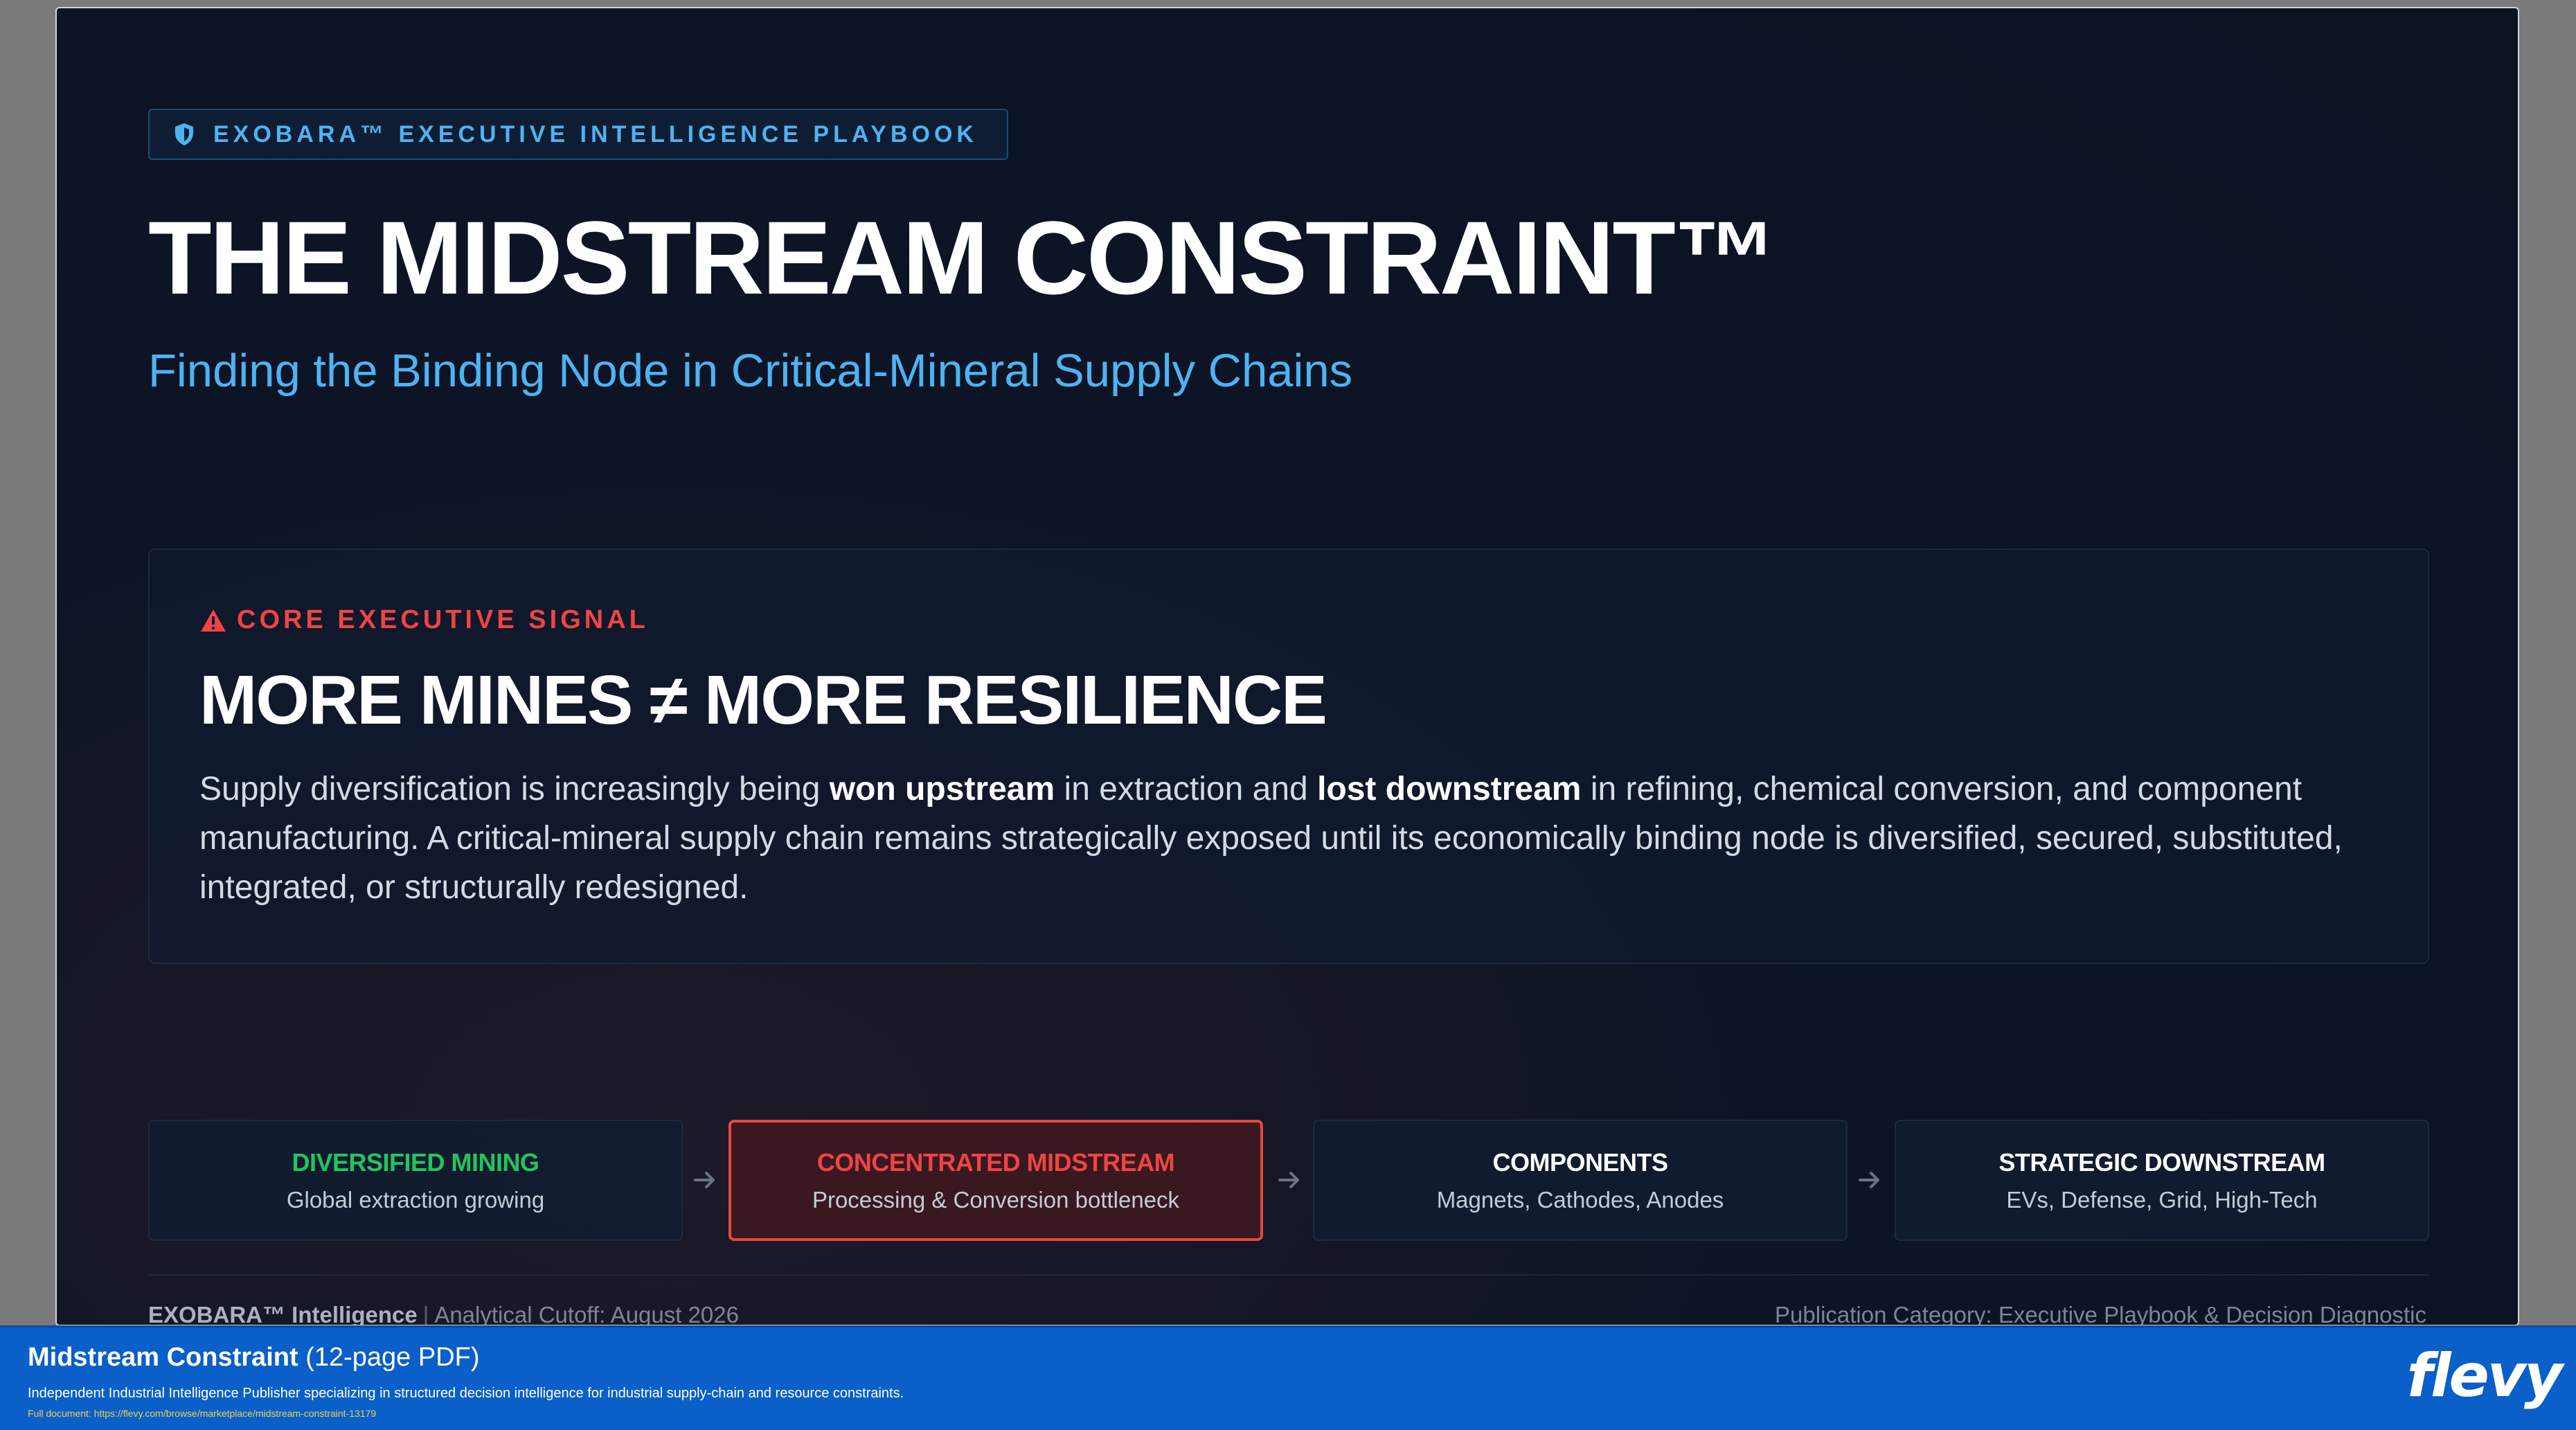 This screenshot has width=2576, height=1430. What do you see at coordinates (763, 700) in the screenshot?
I see `signal-heading: MORE MINES ≠ MORE RESILIENCE` at bounding box center [763, 700].